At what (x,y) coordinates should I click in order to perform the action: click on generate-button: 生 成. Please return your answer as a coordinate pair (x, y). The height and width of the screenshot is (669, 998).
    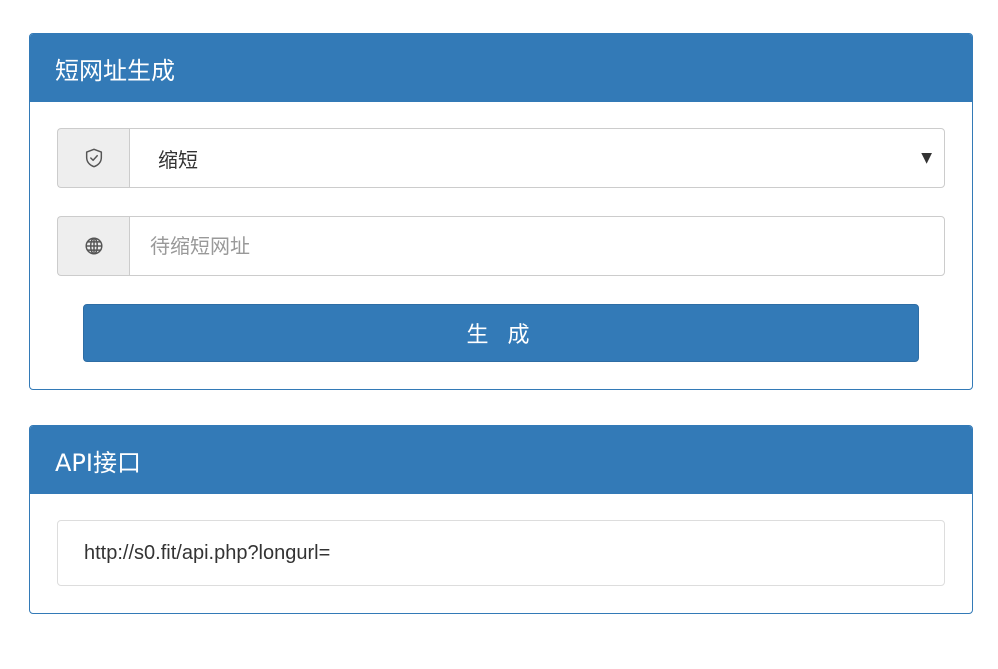
    Looking at the image, I should click on (501, 333).